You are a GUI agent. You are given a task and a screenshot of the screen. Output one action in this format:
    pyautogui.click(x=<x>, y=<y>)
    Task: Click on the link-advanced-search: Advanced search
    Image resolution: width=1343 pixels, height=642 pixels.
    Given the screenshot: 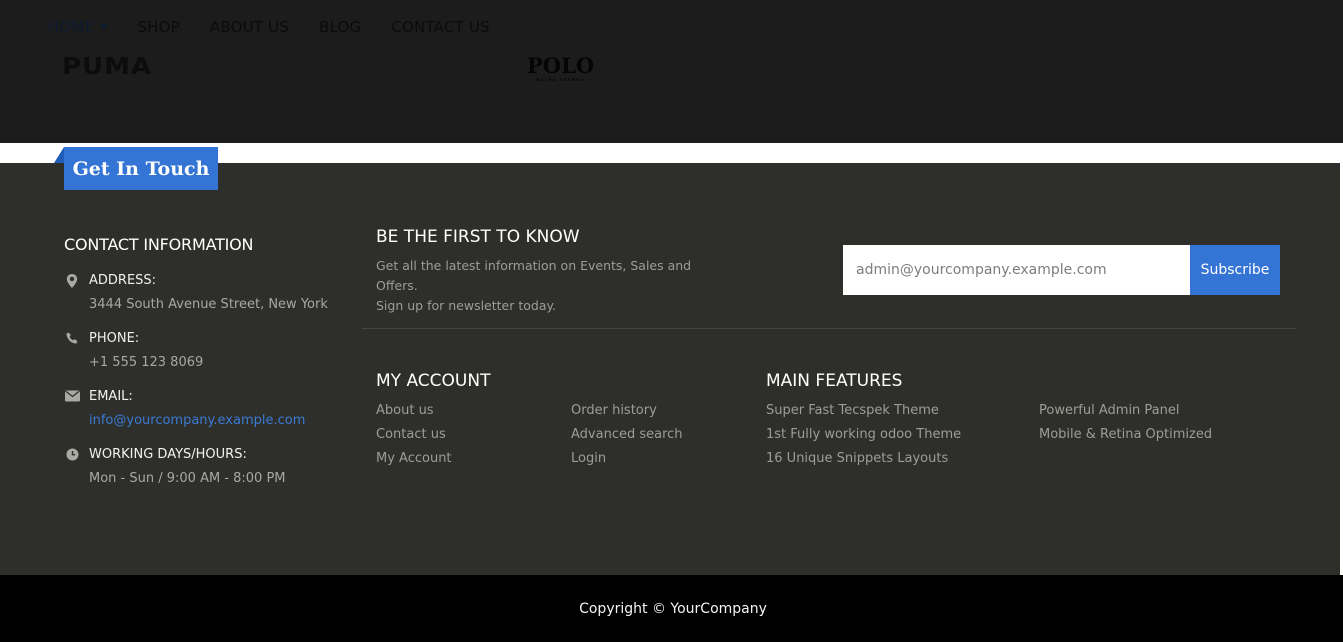 What is the action you would take?
    pyautogui.click(x=627, y=435)
    